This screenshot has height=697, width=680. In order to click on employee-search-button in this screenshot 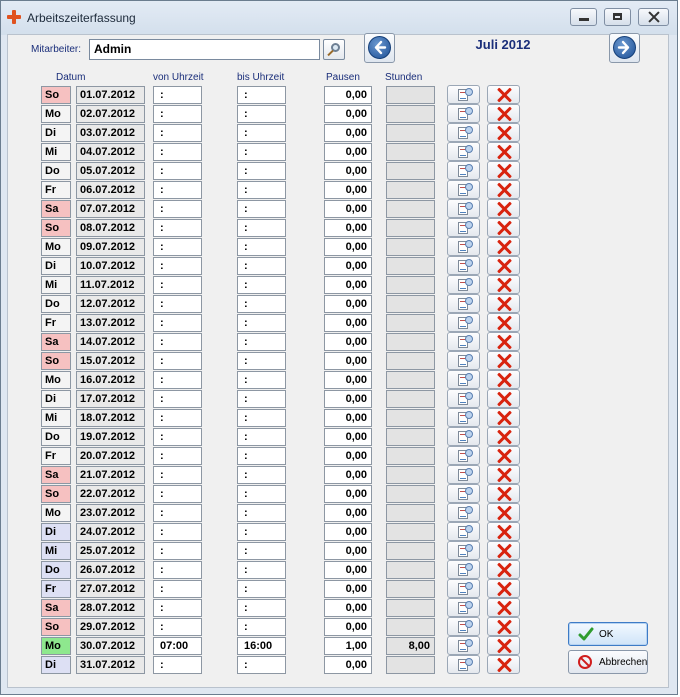, I will do `click(334, 49)`.